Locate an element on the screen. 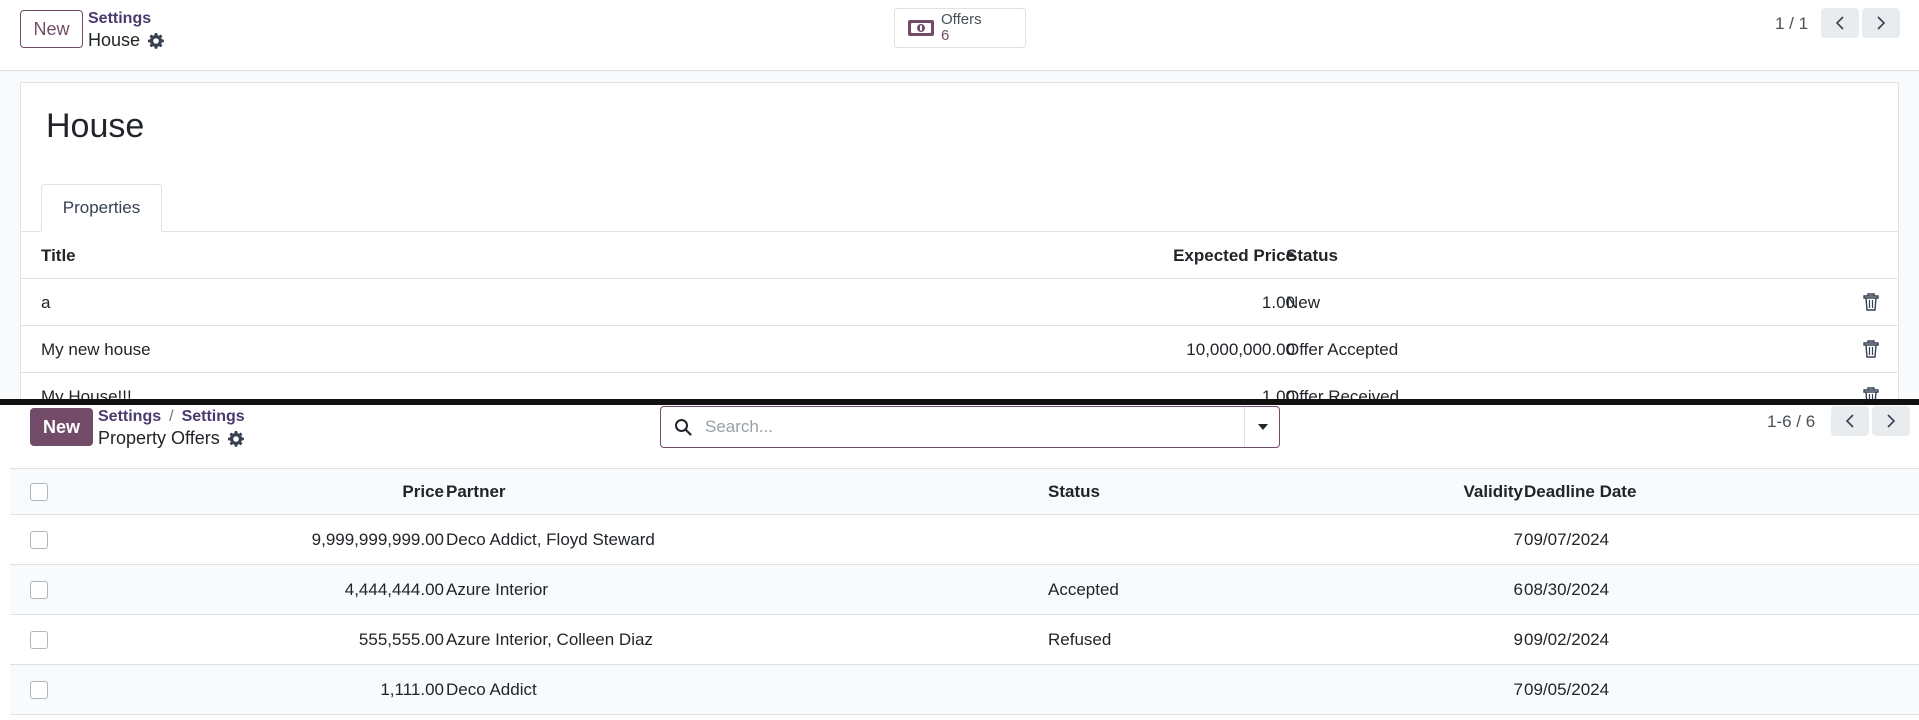 The width and height of the screenshot is (1919, 720). cell-price: 4,444,444.00 is located at coordinates (394, 589).